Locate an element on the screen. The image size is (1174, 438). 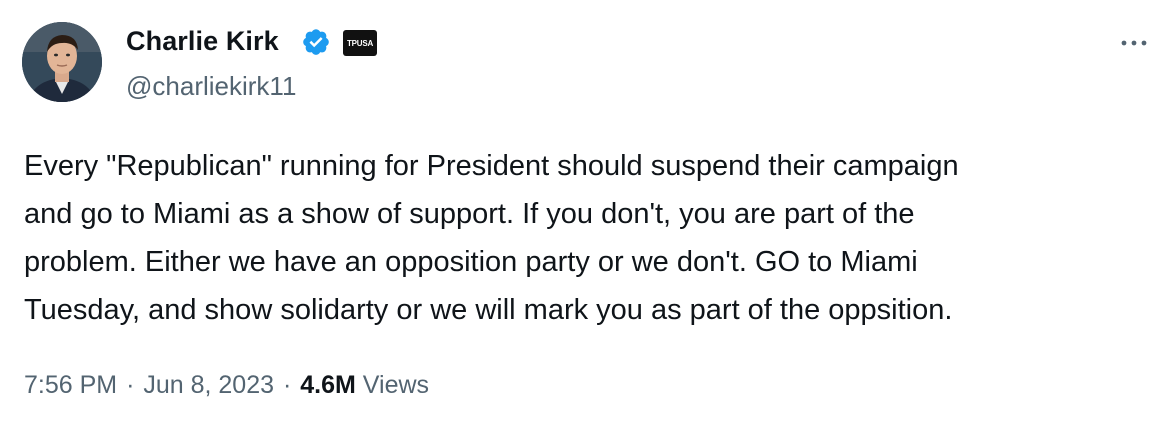
affiliate-badge: TPUSA is located at coordinates (360, 43).